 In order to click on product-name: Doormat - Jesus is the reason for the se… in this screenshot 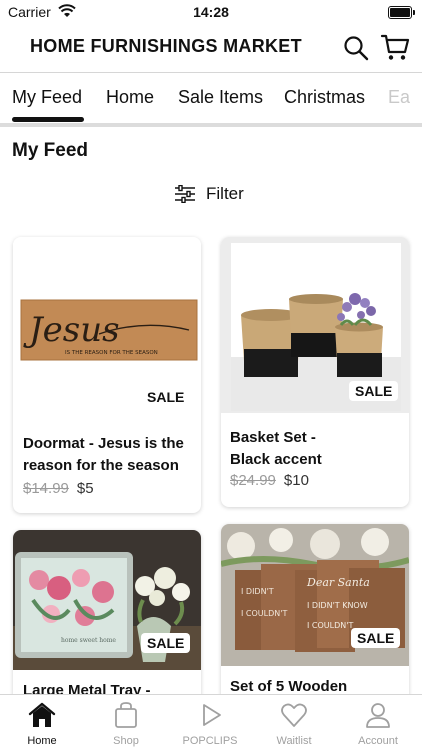, I will do `click(103, 455)`.